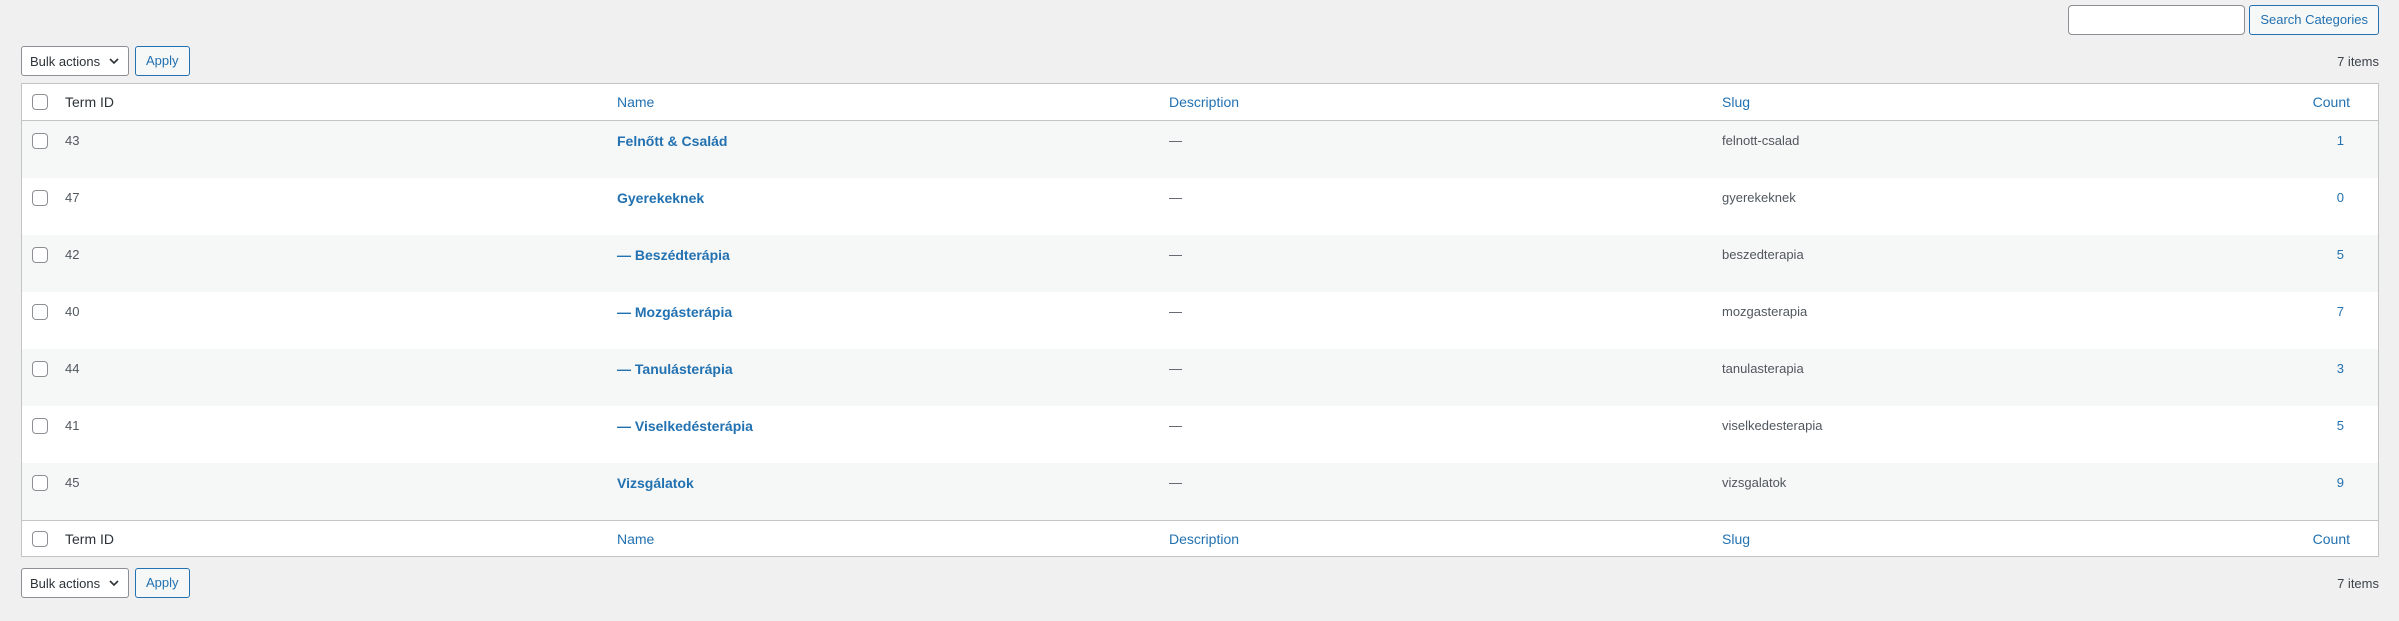  I want to click on term-slug: felnott-csalad, so click(1761, 140).